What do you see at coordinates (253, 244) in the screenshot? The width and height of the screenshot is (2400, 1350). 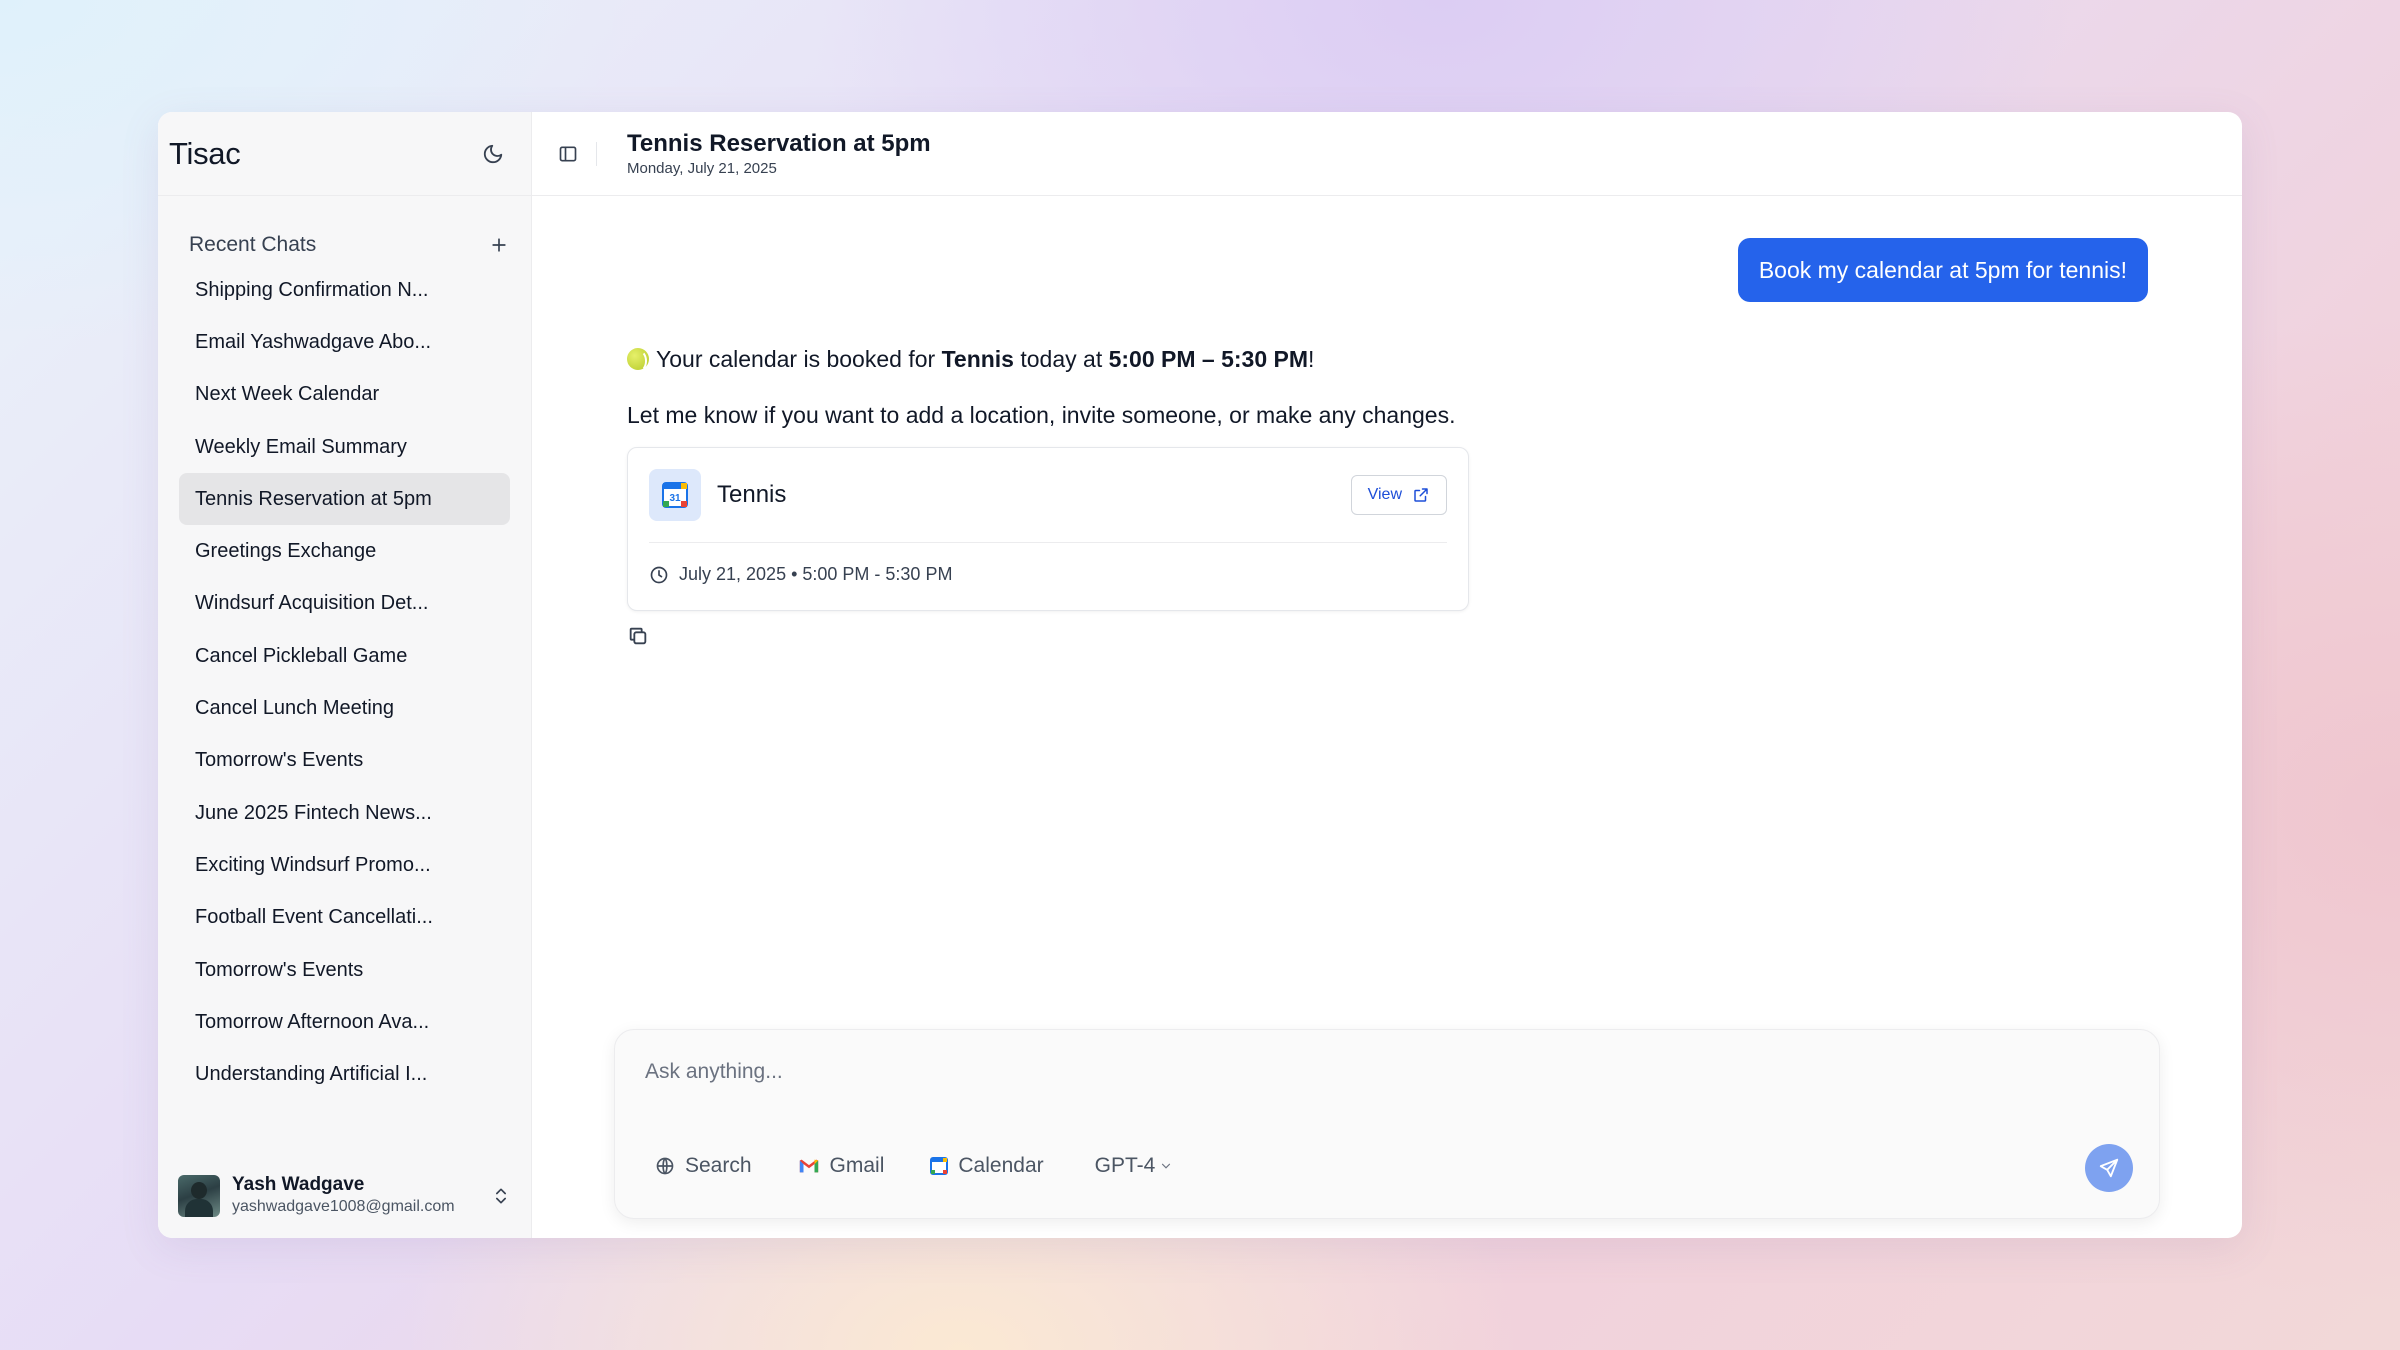 I see `recent-chats-title: Recent Chats` at bounding box center [253, 244].